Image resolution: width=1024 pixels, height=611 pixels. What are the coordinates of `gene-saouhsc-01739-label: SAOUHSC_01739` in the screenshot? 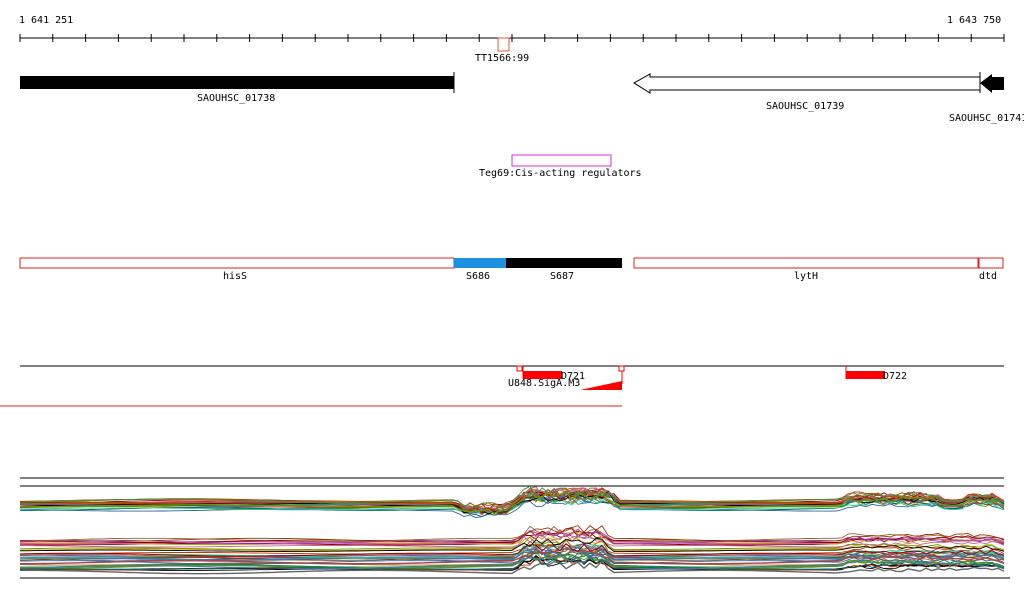 It's located at (805, 106).